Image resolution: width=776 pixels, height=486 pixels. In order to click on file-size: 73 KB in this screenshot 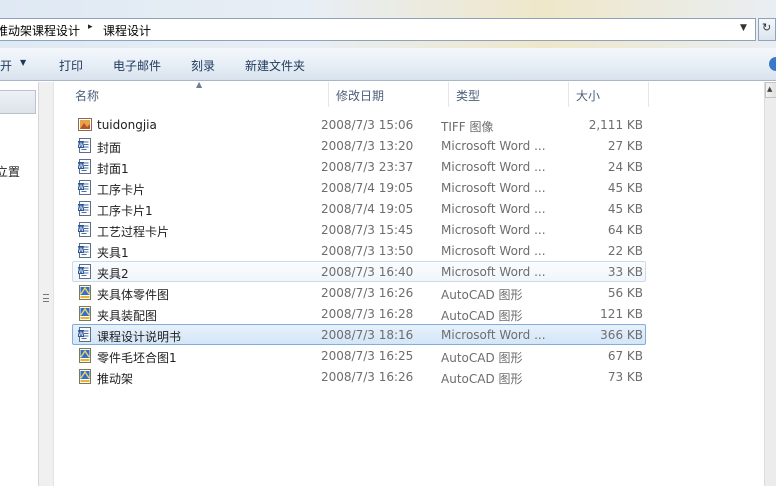, I will do `click(625, 377)`.